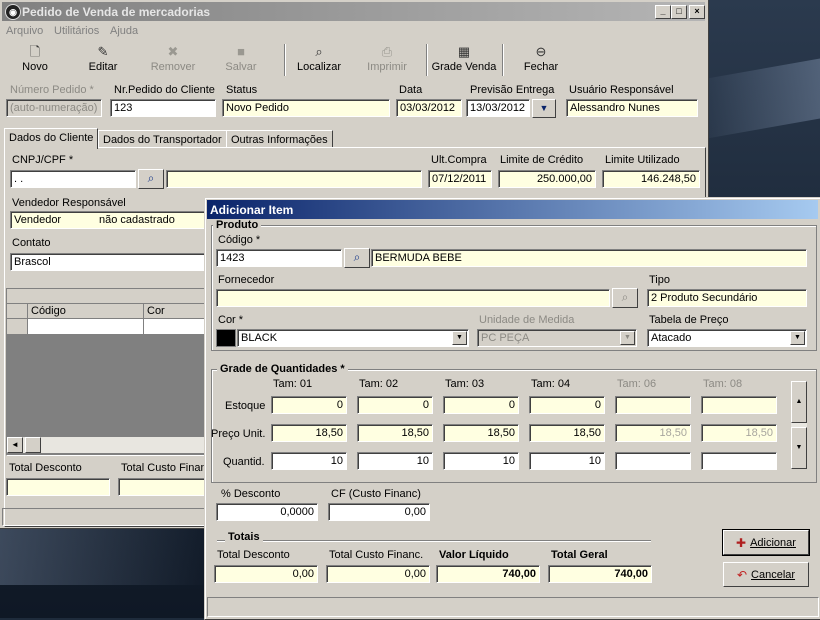  What do you see at coordinates (58, 487) in the screenshot?
I see `total-desconto-field` at bounding box center [58, 487].